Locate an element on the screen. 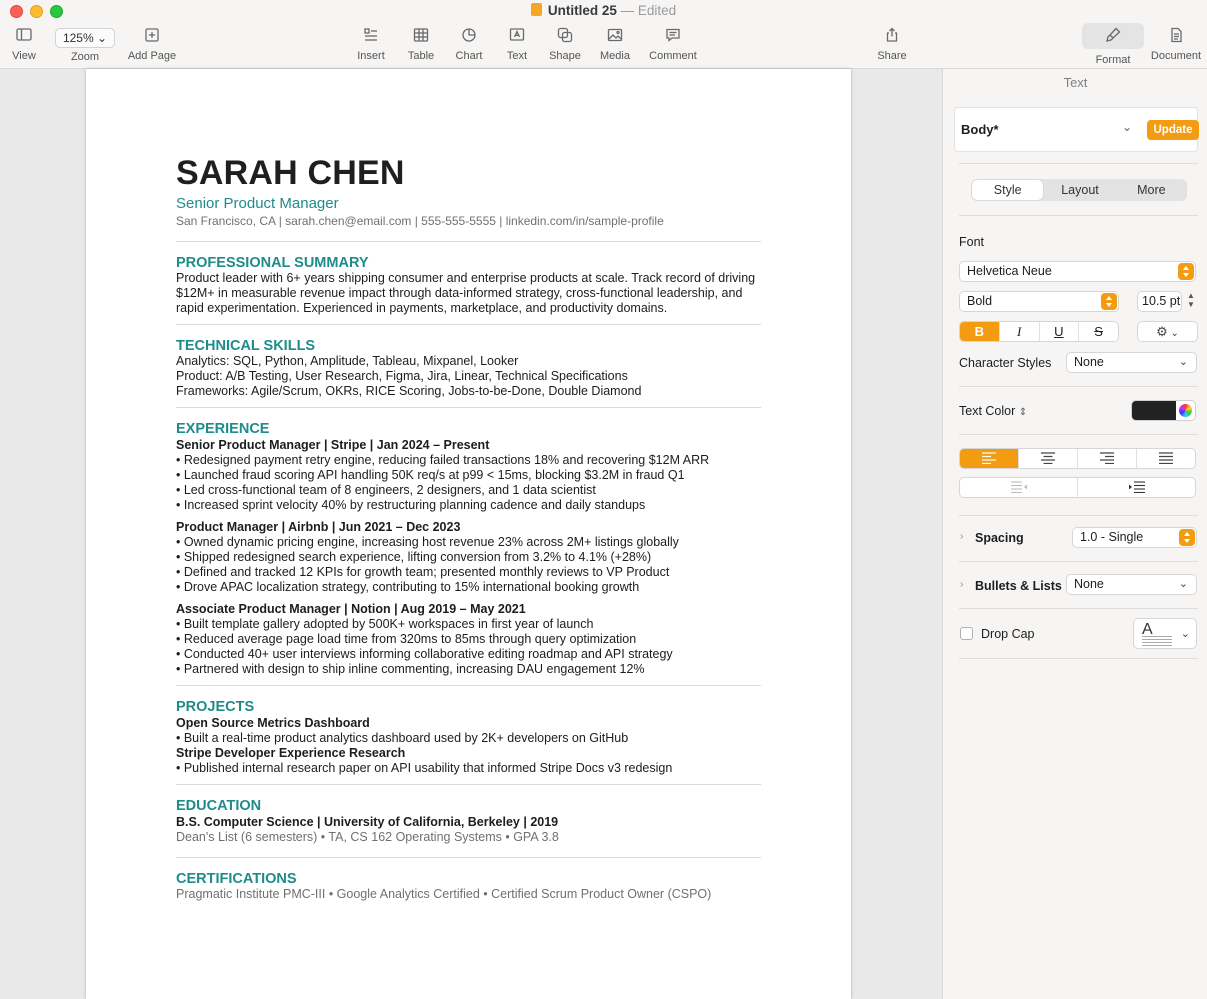 Image resolution: width=1207 pixels, height=999 pixels. font-size-field: 10.5 pt is located at coordinates (1159, 301).